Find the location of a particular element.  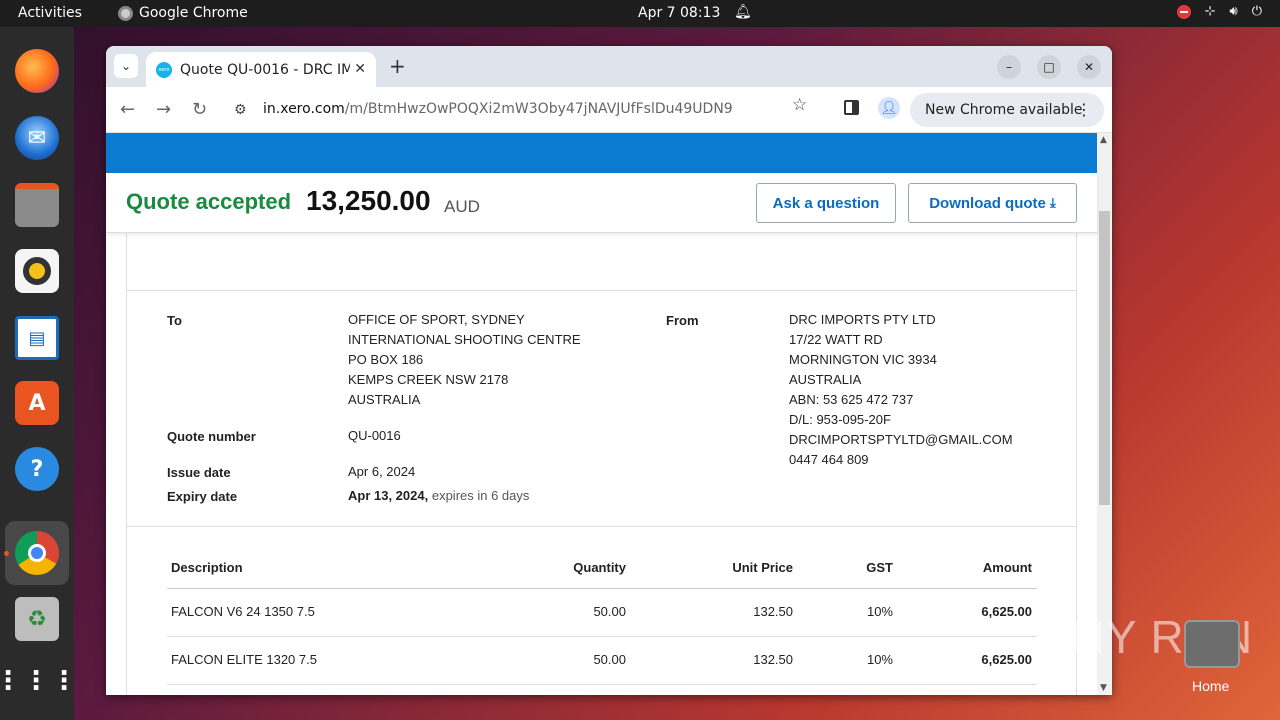

clock: Apr 7 08:13 is located at coordinates (679, 13).